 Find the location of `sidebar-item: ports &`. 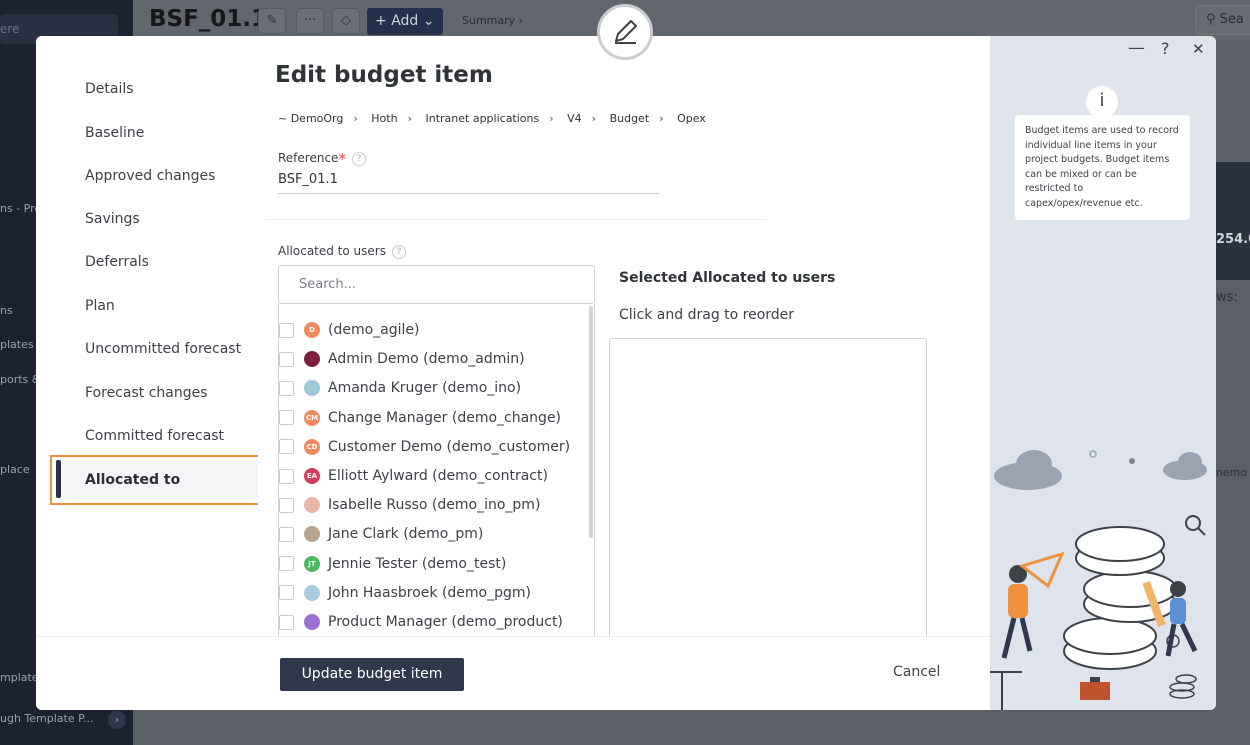

sidebar-item: ports & is located at coordinates (20, 379).